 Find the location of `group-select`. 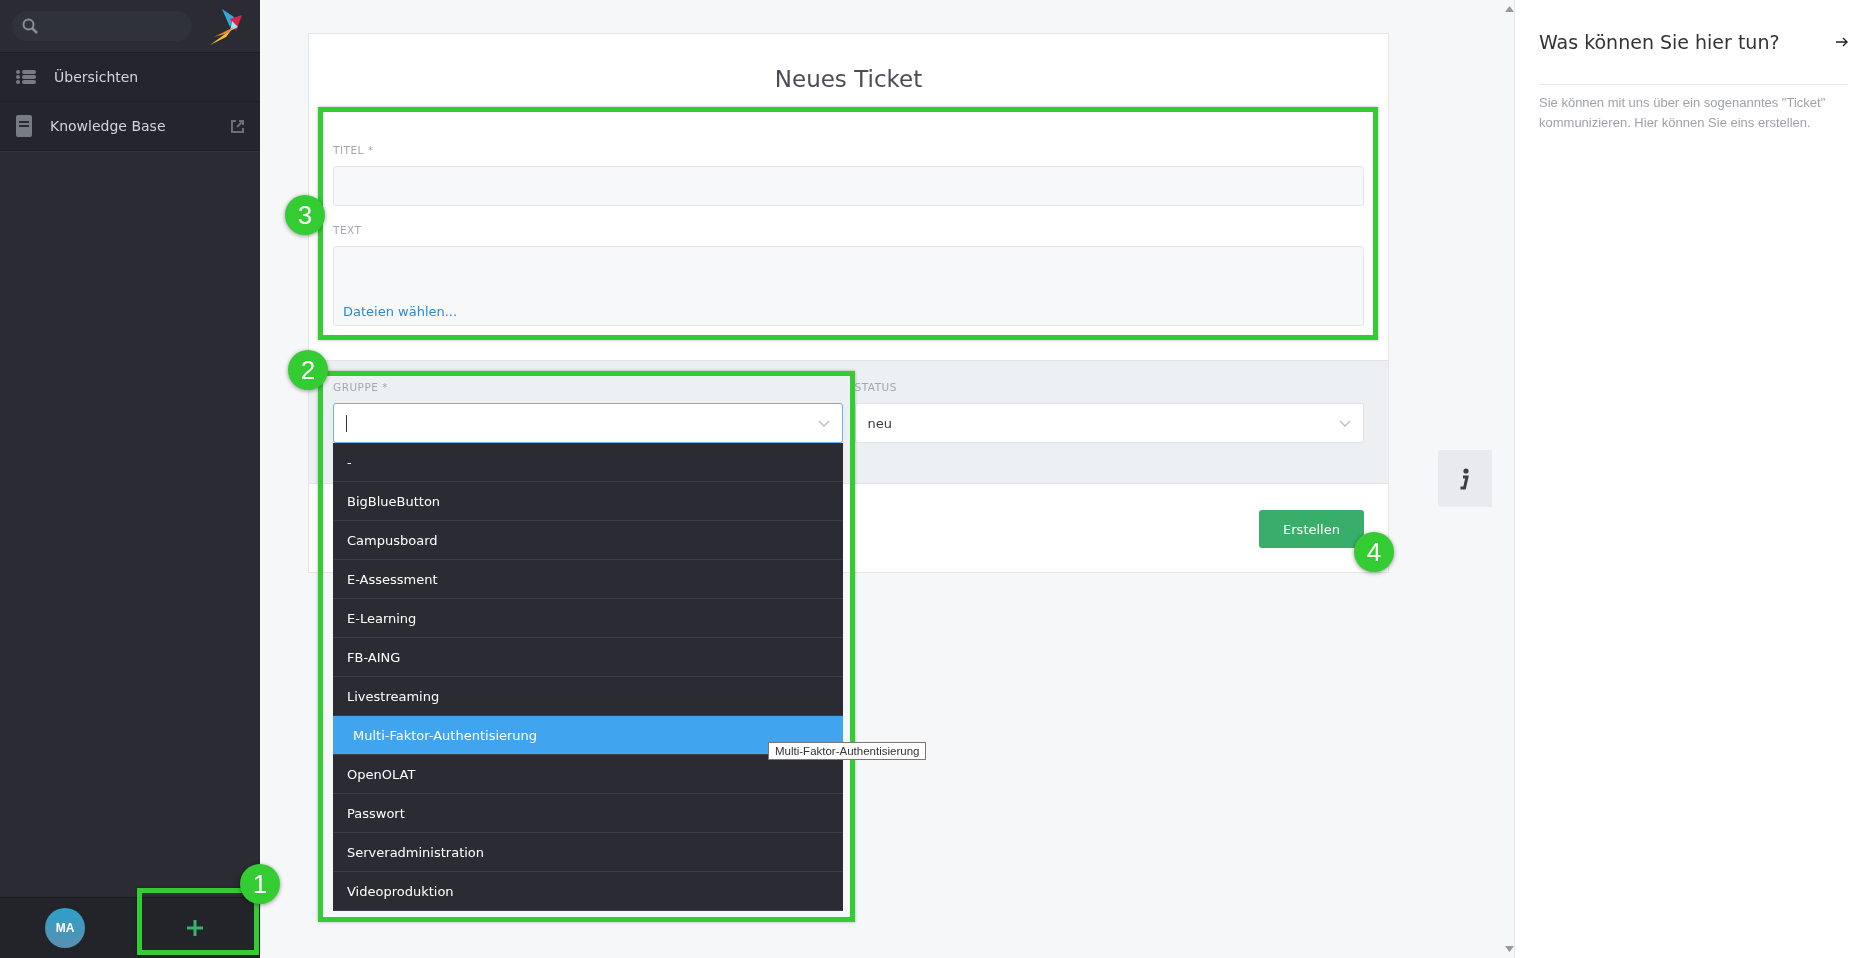

group-select is located at coordinates (588, 423).